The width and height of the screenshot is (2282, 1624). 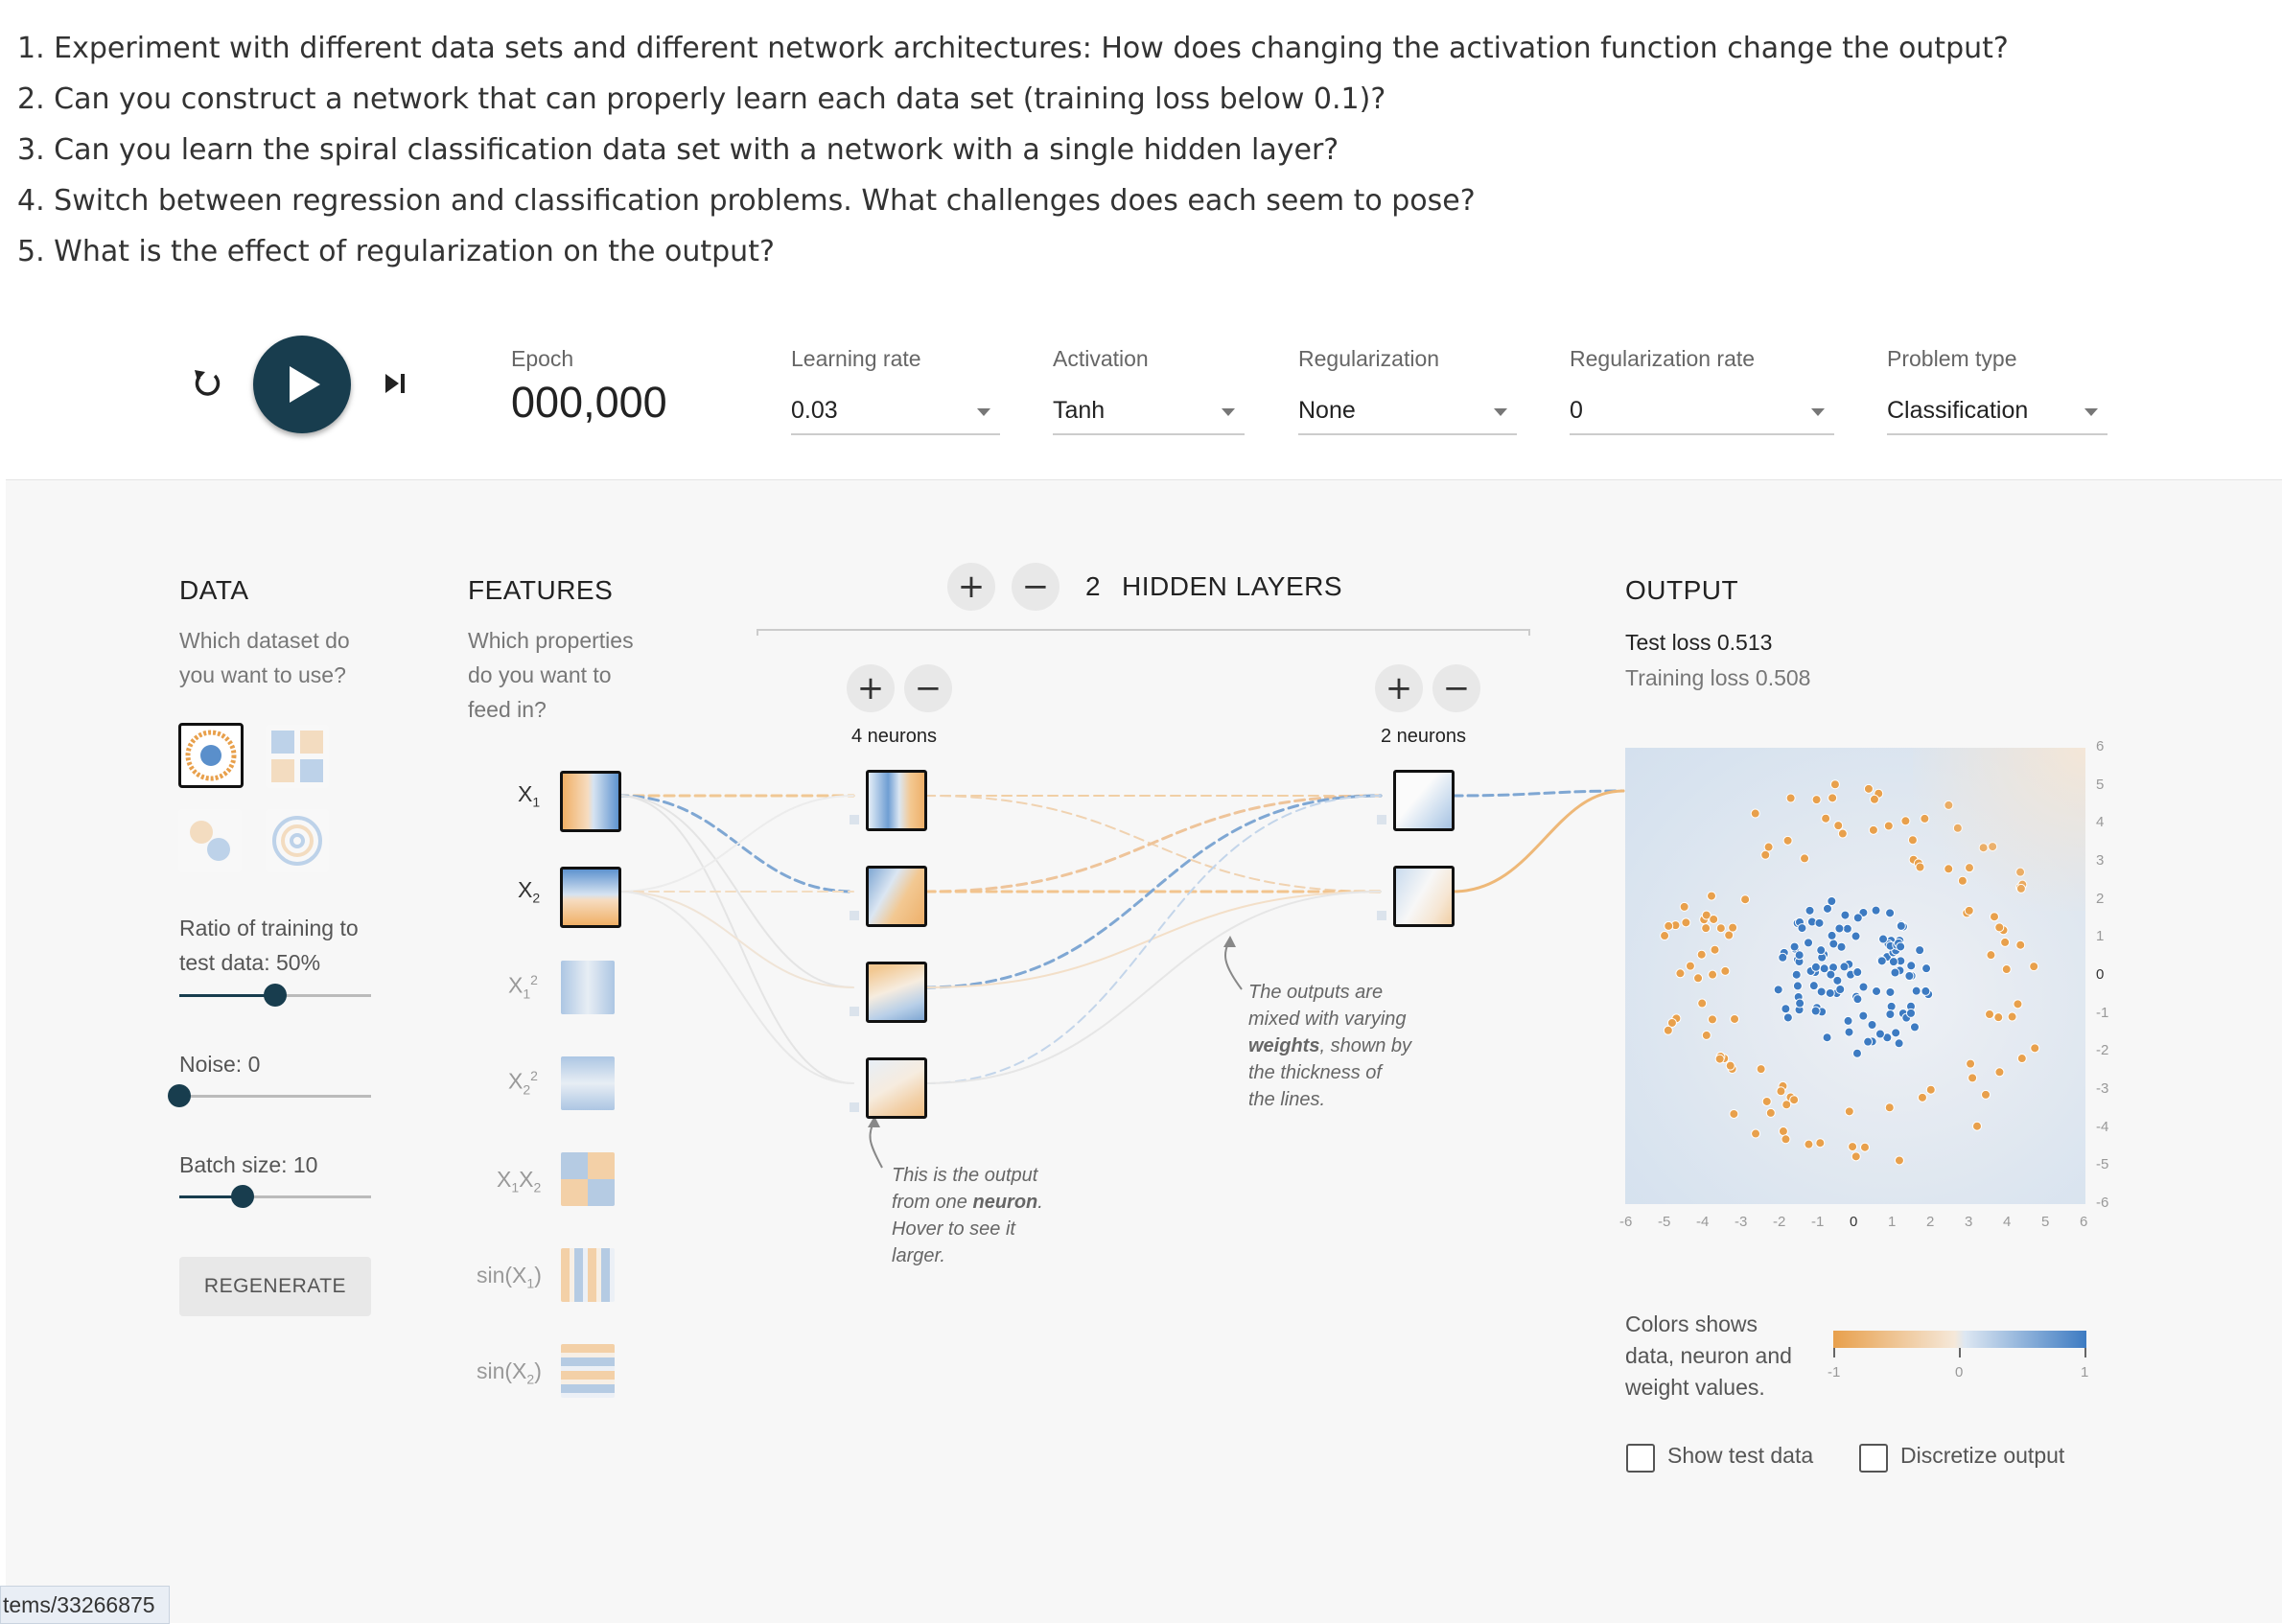 What do you see at coordinates (2102, 1013) in the screenshot?
I see `y-axis-tick: -1` at bounding box center [2102, 1013].